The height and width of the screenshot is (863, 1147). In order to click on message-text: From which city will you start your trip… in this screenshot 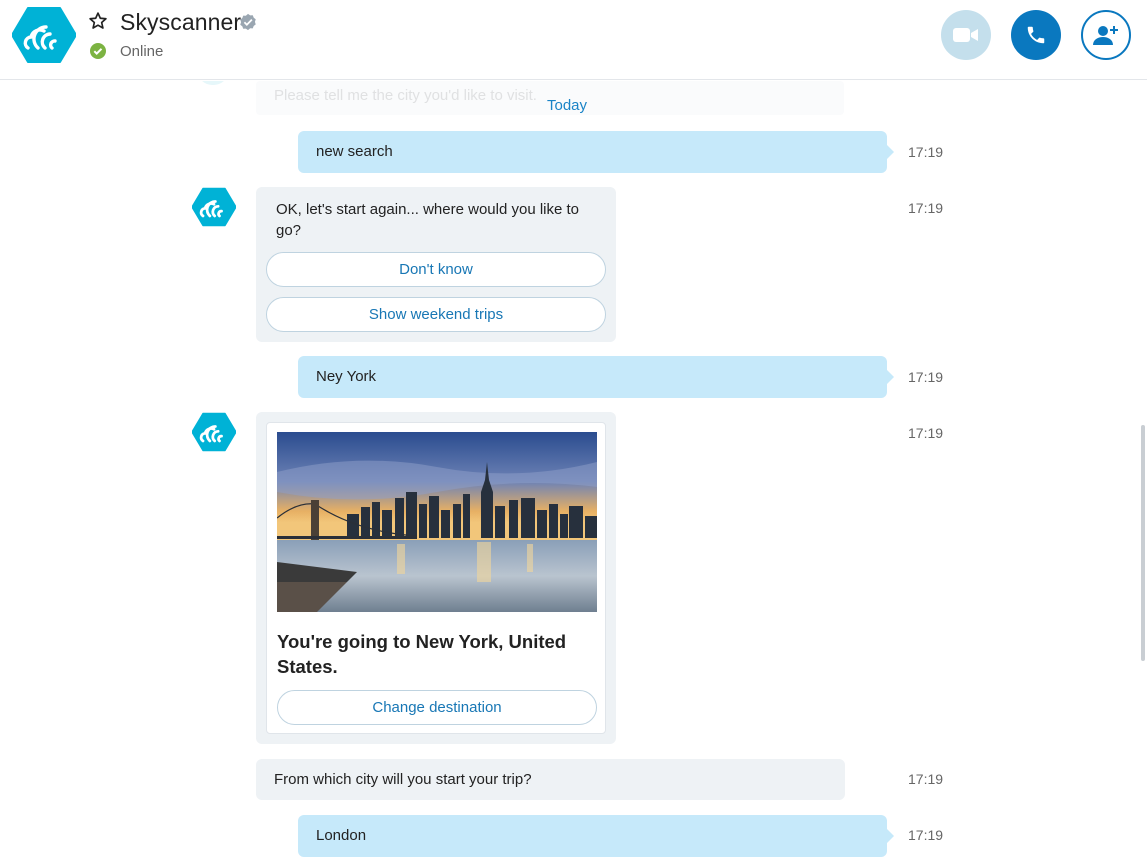, I will do `click(403, 779)`.